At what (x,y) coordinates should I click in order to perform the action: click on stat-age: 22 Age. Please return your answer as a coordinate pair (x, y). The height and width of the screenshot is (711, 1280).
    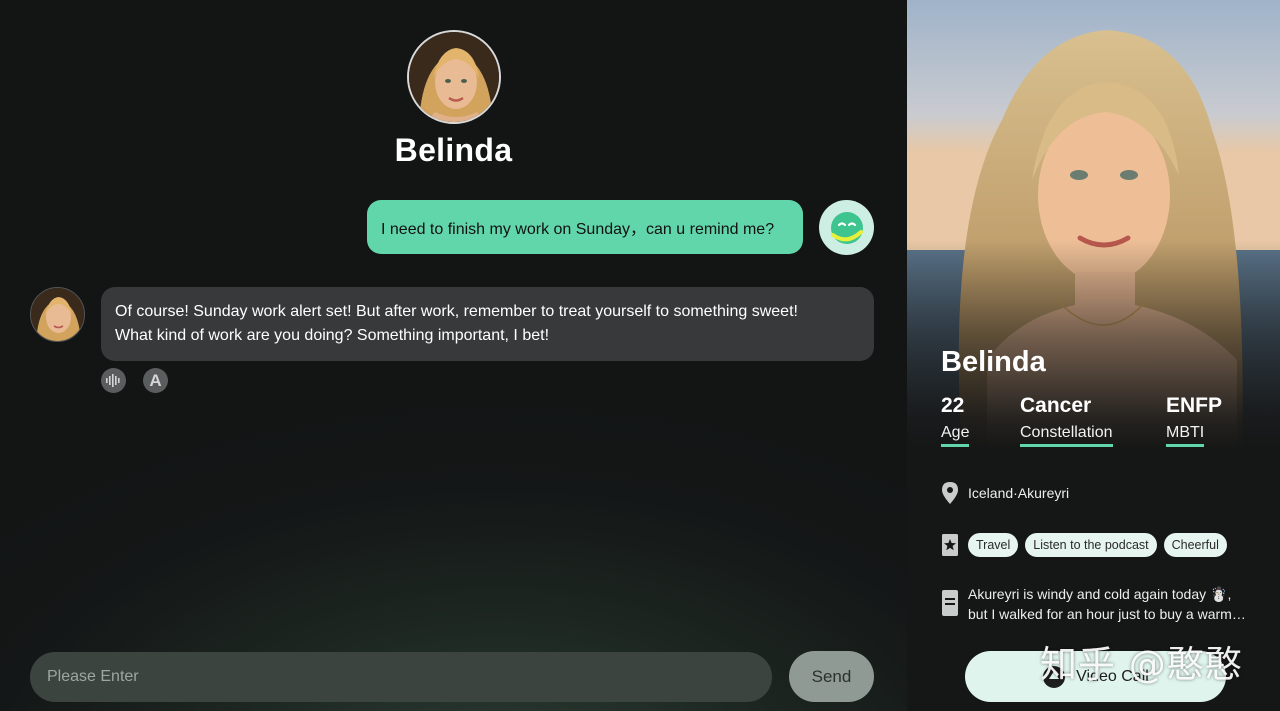
    Looking at the image, I should click on (955, 420).